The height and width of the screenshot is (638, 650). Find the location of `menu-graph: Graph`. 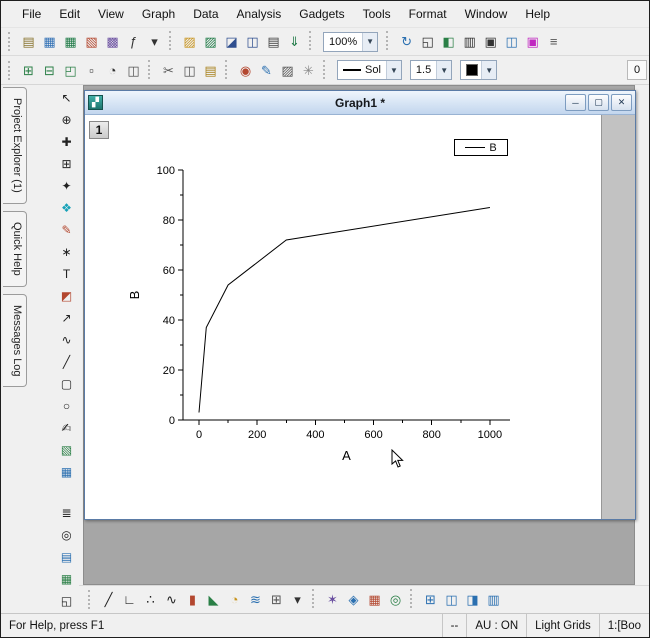

menu-graph: Graph is located at coordinates (158, 14).